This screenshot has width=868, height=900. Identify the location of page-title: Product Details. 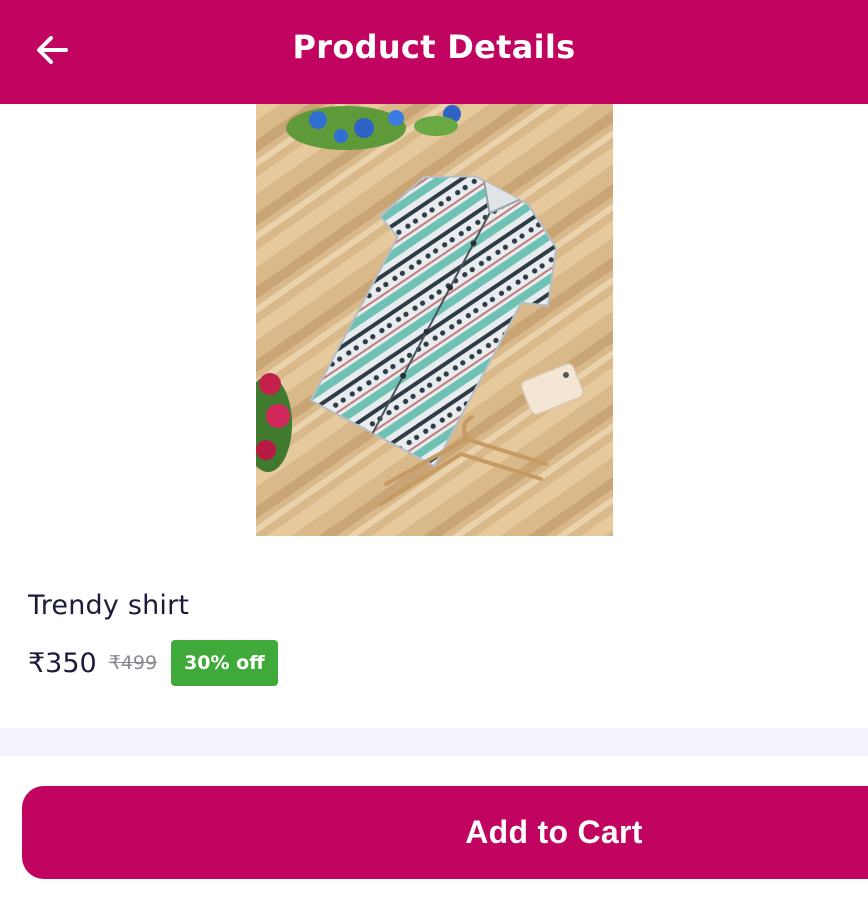
(434, 47).